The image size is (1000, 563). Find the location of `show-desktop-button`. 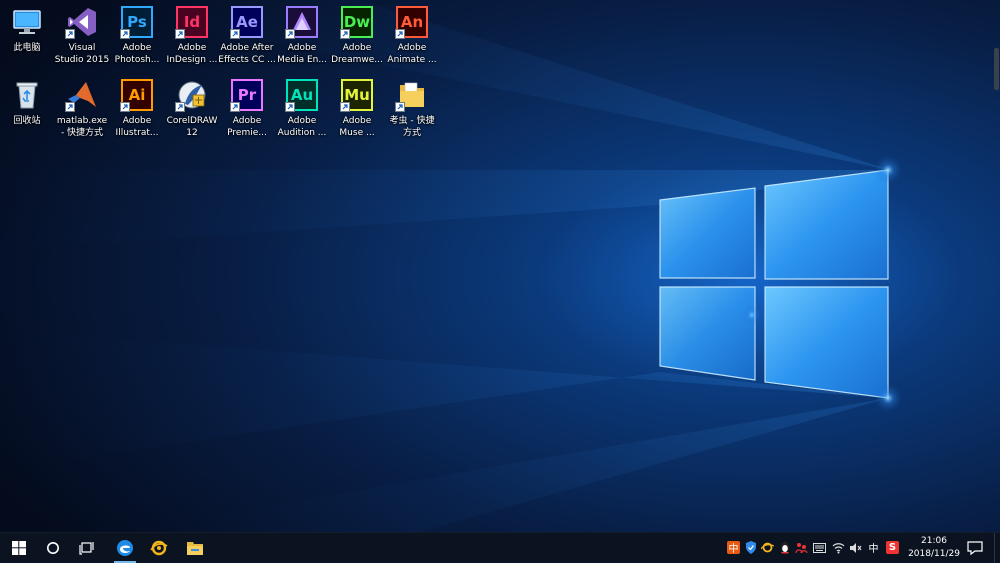

show-desktop-button is located at coordinates (997, 548).